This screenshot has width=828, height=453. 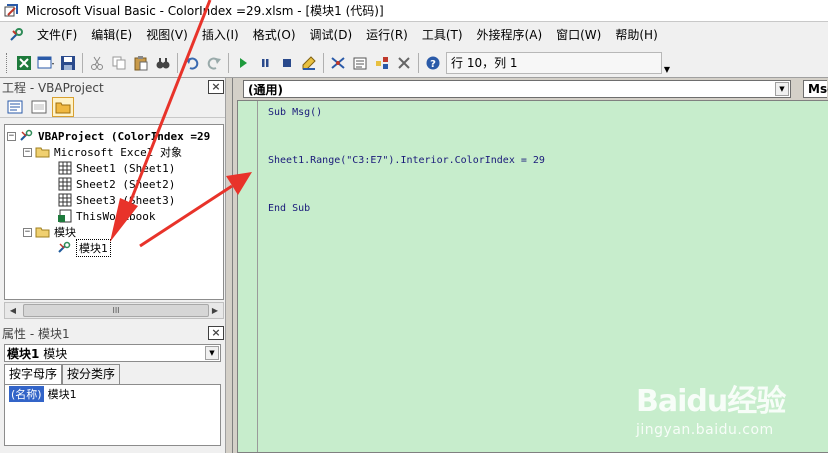 I want to click on paste-icon, so click(x=141, y=63).